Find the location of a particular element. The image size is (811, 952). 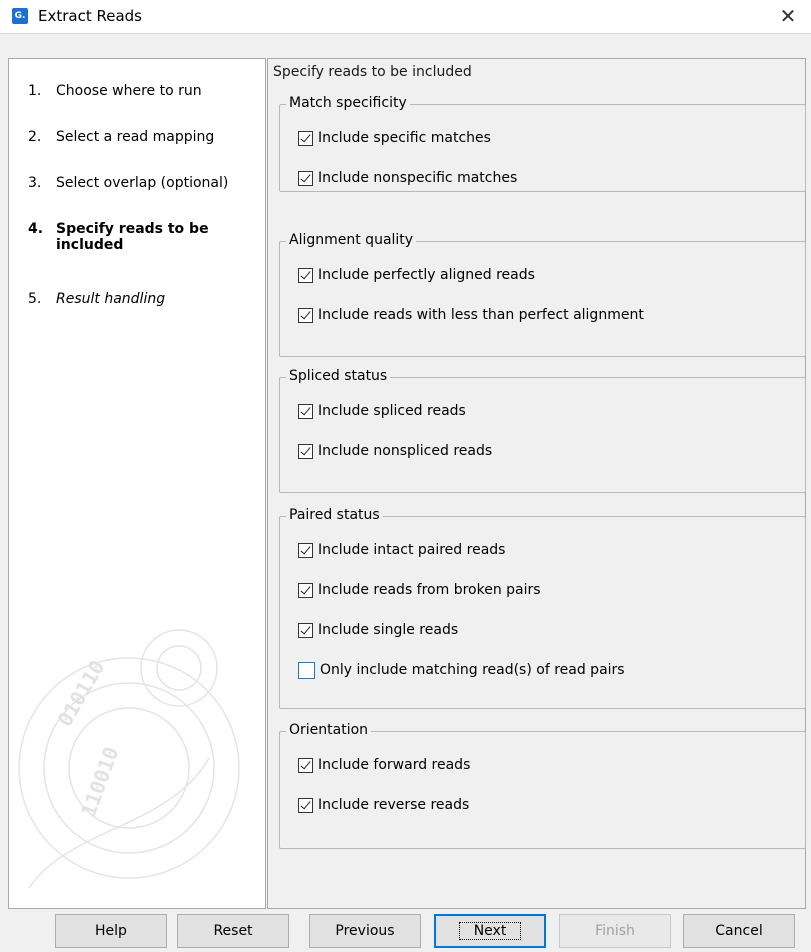

include-forward-reads-option: Include forward reads is located at coordinates (384, 765).